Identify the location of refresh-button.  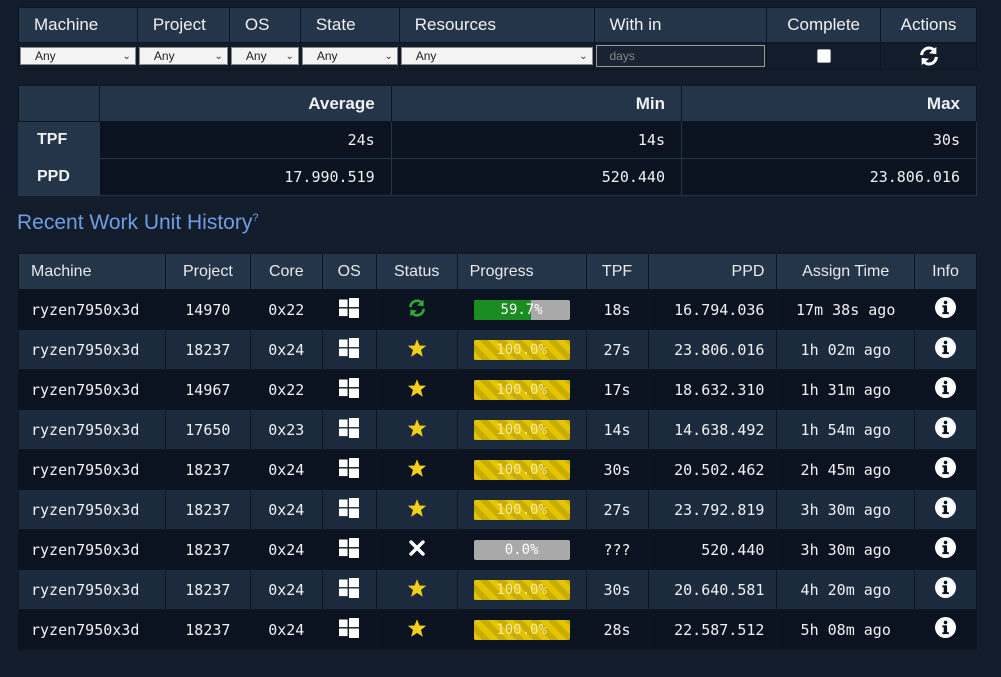
(928, 56).